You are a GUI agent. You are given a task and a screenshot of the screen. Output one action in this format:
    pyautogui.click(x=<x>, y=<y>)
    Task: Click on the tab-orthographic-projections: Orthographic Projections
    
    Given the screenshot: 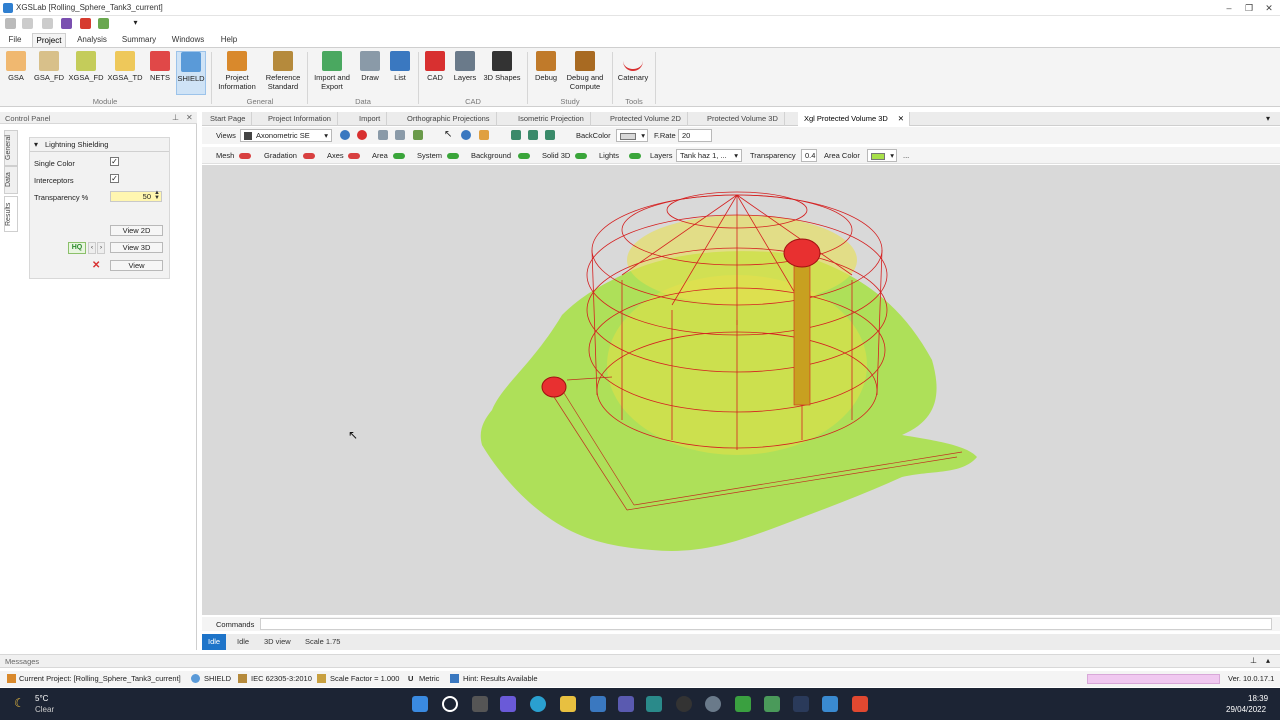 What is the action you would take?
    pyautogui.click(x=449, y=119)
    